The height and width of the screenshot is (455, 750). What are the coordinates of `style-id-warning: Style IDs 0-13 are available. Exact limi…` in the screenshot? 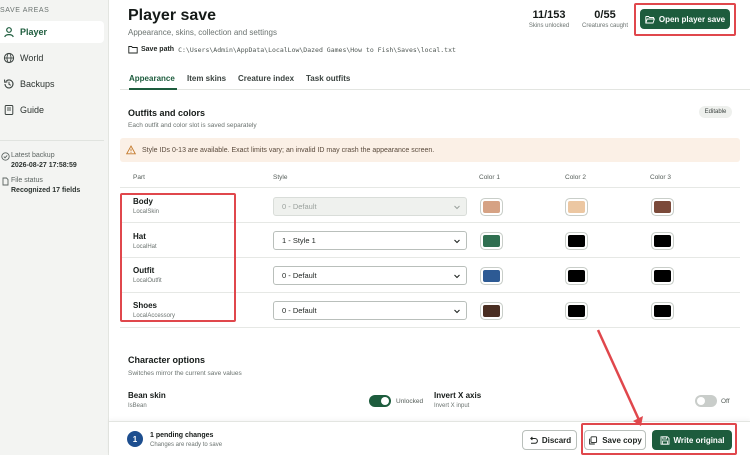 It's located at (430, 150).